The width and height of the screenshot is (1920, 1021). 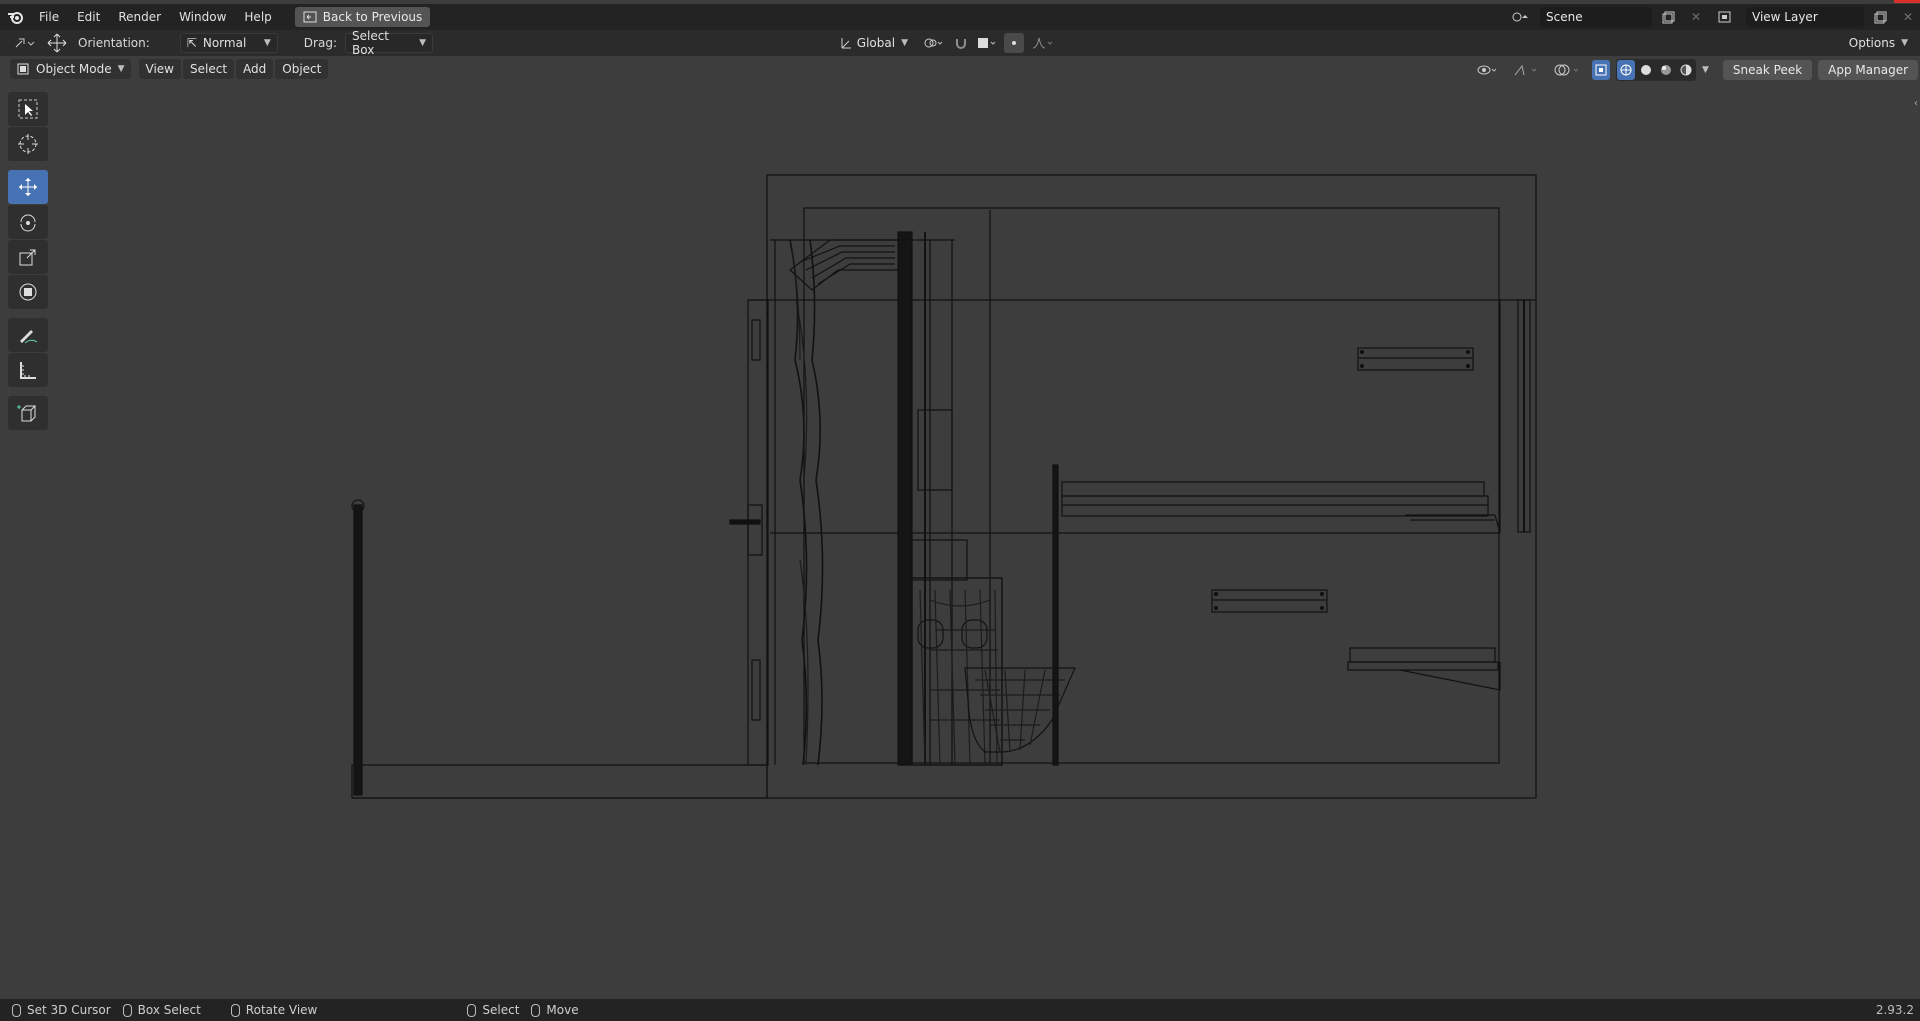 I want to click on snap-increment-icon, so click(x=987, y=43).